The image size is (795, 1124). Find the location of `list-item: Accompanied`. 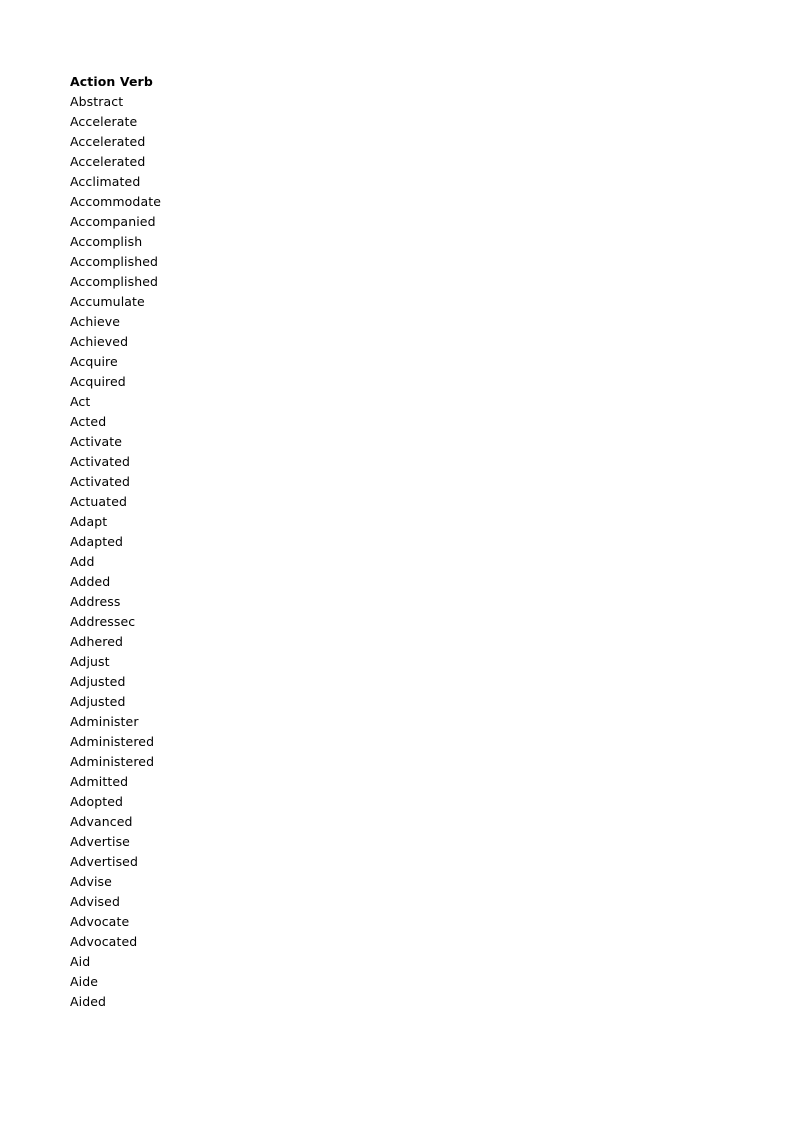

list-item: Accompanied is located at coordinates (113, 221).